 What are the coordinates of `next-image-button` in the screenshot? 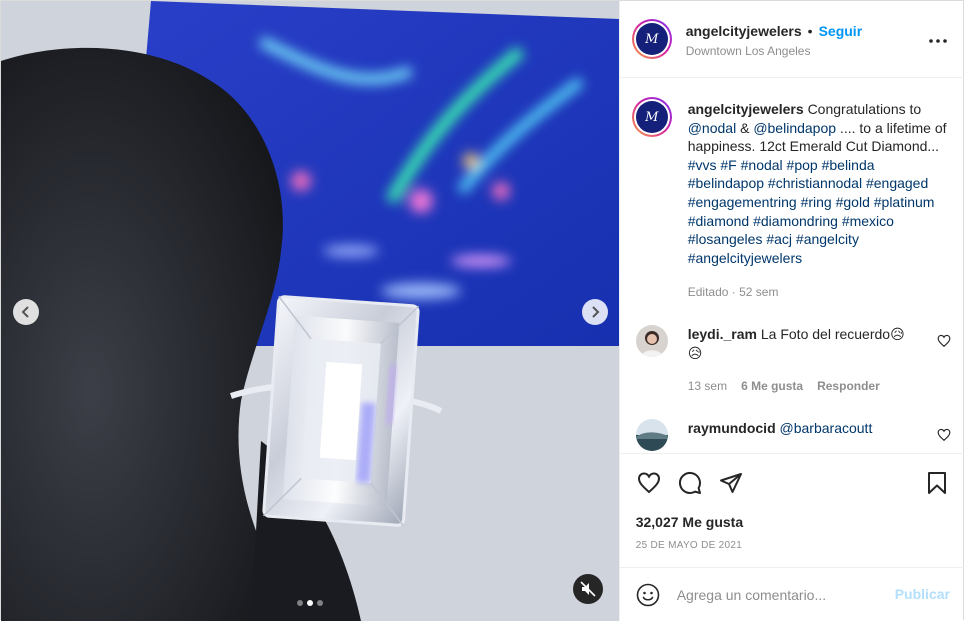 It's located at (595, 312).